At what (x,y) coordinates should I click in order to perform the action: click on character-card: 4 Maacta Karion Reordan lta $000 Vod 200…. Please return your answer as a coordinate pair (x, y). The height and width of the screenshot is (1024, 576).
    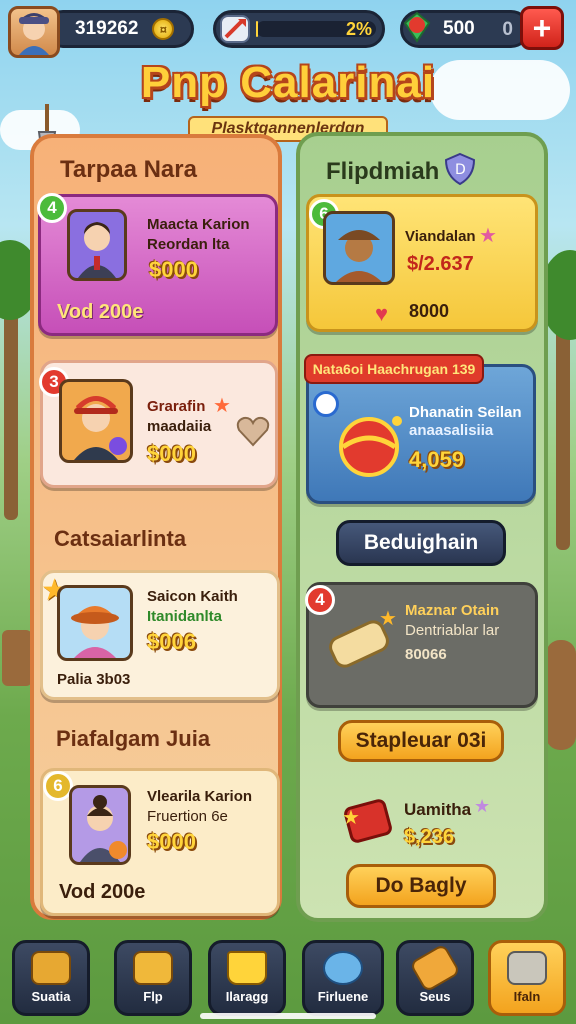
    Looking at the image, I should click on (157, 264).